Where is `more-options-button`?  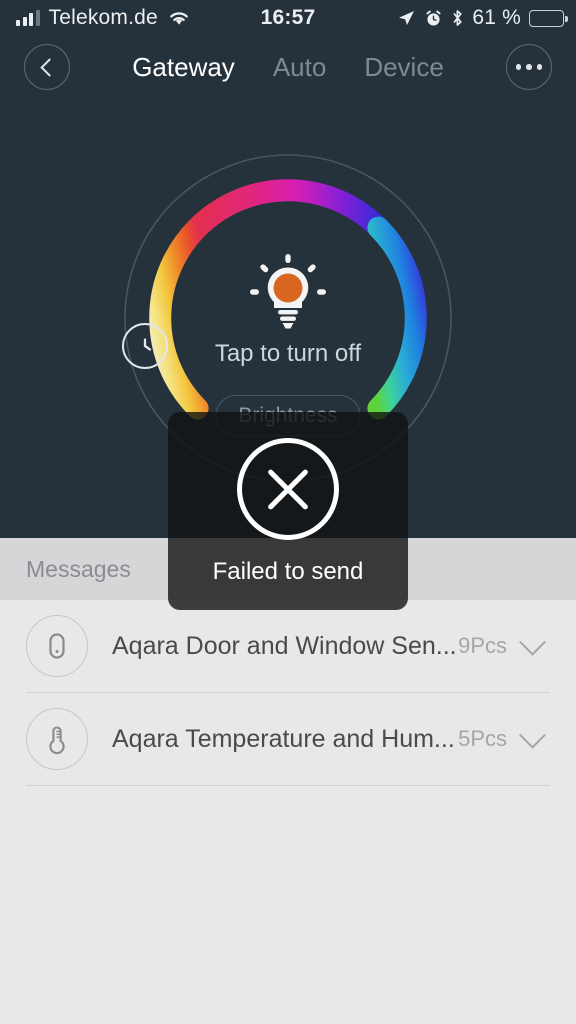 more-options-button is located at coordinates (529, 67).